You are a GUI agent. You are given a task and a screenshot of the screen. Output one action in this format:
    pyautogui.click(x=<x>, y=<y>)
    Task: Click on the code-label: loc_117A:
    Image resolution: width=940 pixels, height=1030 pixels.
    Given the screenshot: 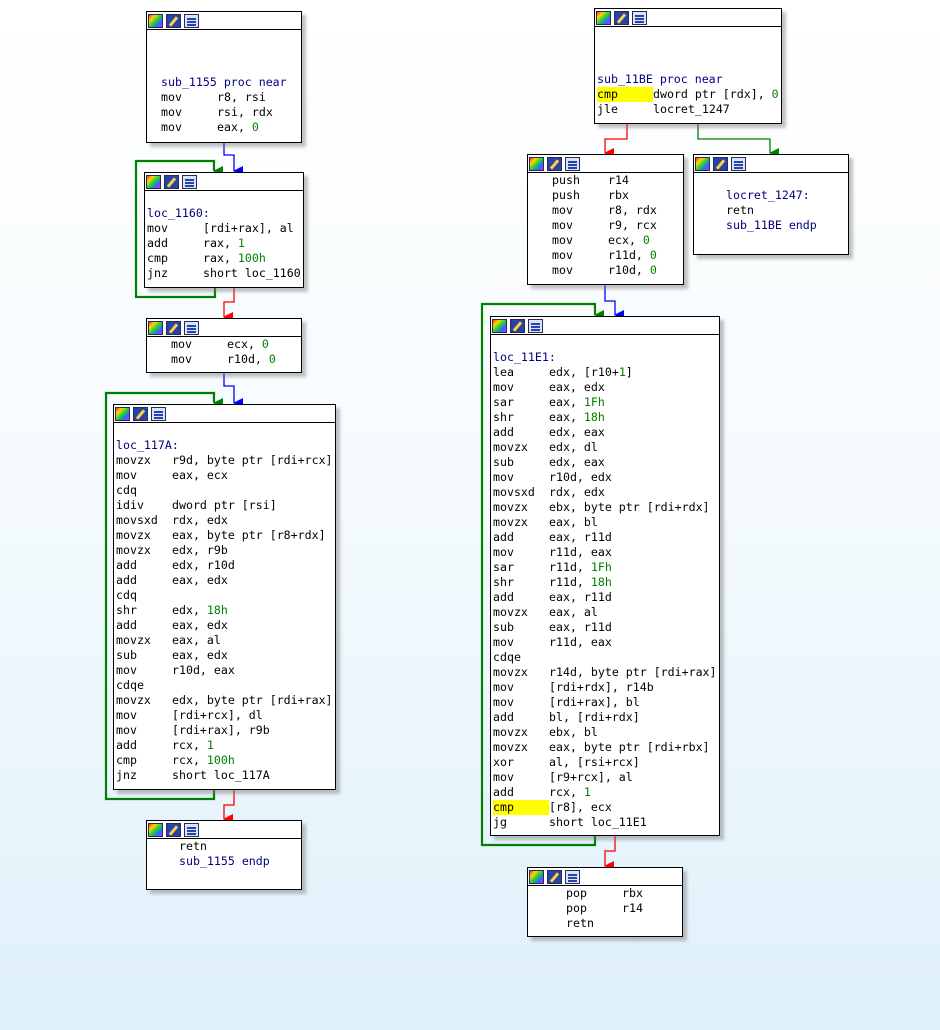 What is the action you would take?
    pyautogui.click(x=147, y=445)
    